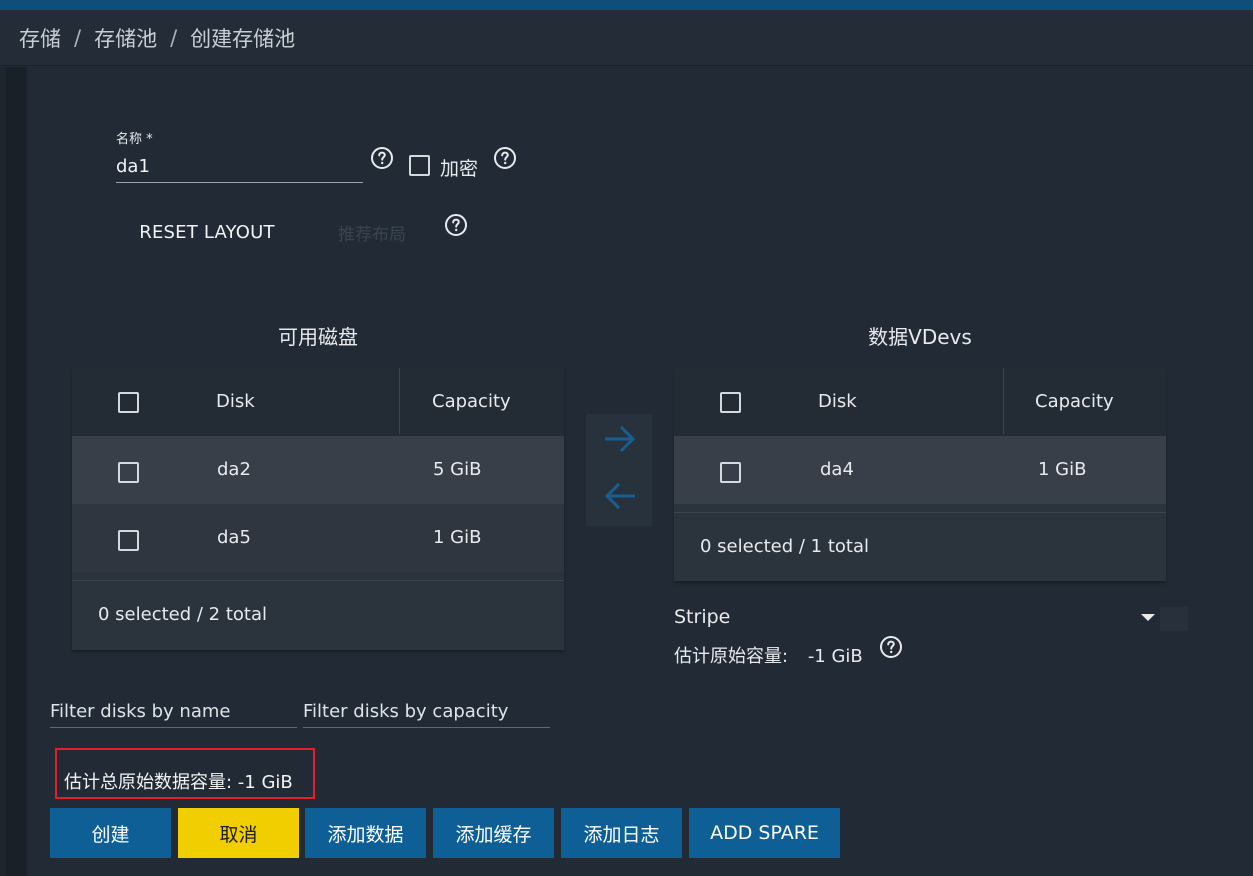 This screenshot has height=876, width=1253. What do you see at coordinates (493, 833) in the screenshot?
I see `add-cache-button: 添加缓存` at bounding box center [493, 833].